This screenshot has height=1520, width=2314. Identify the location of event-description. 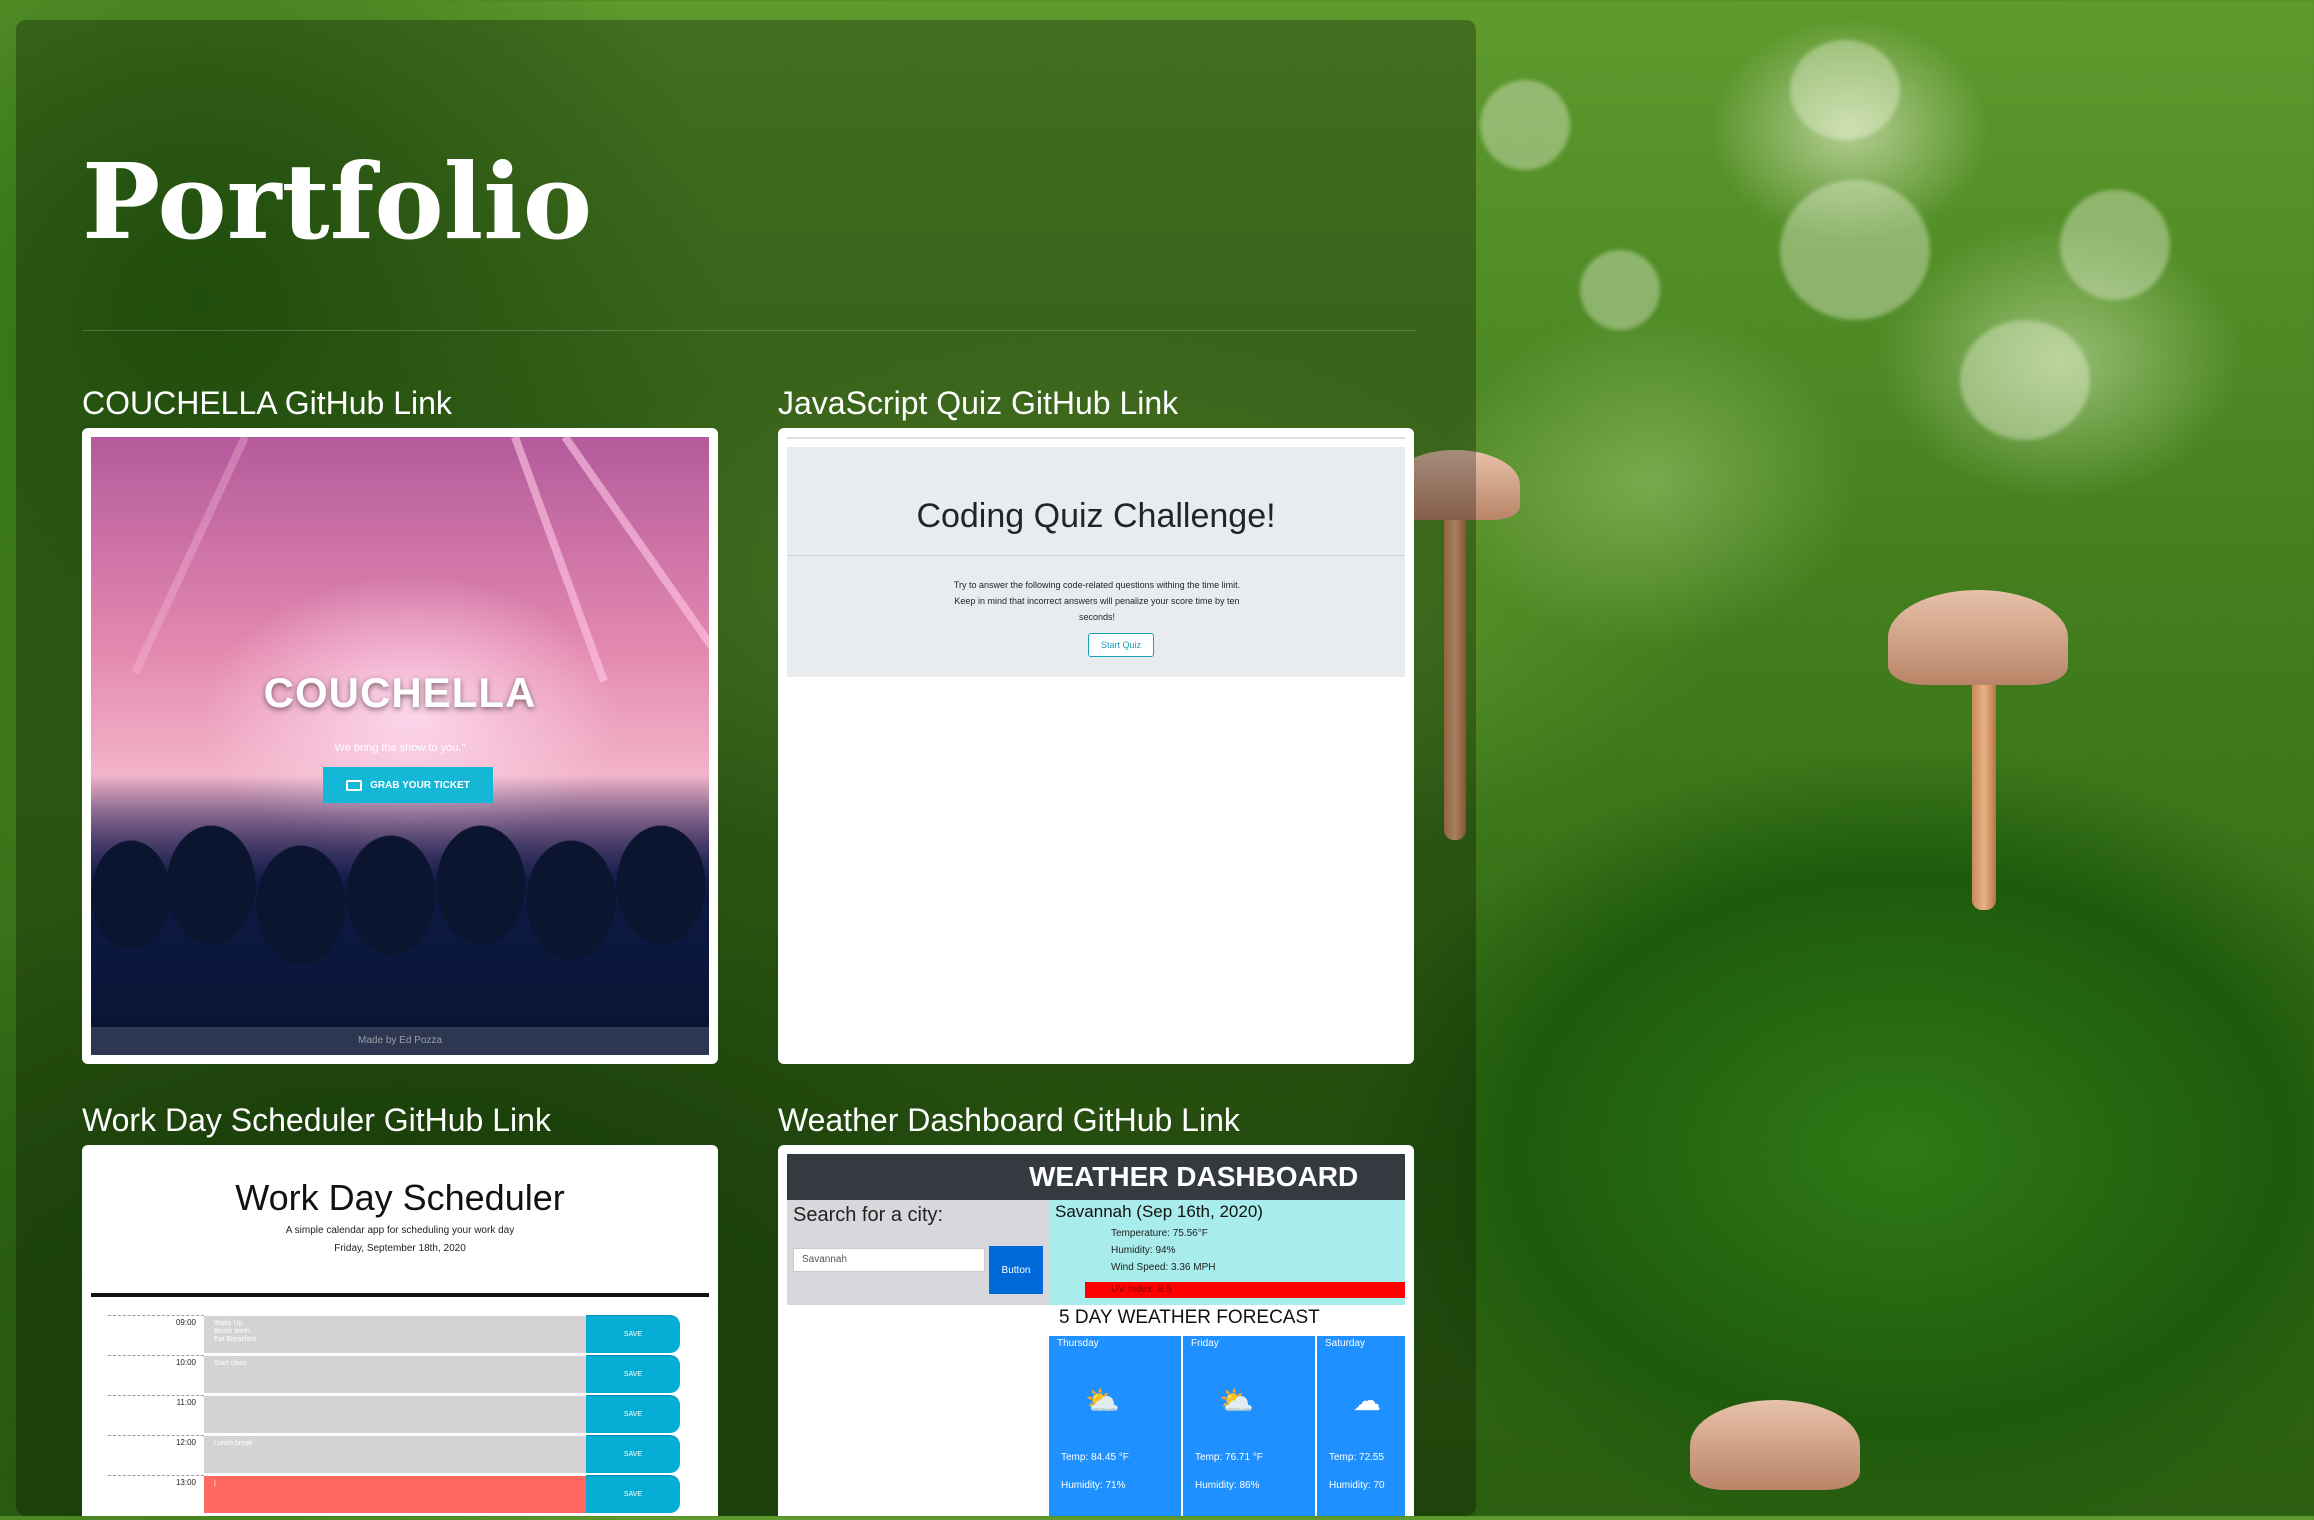
(395, 1414).